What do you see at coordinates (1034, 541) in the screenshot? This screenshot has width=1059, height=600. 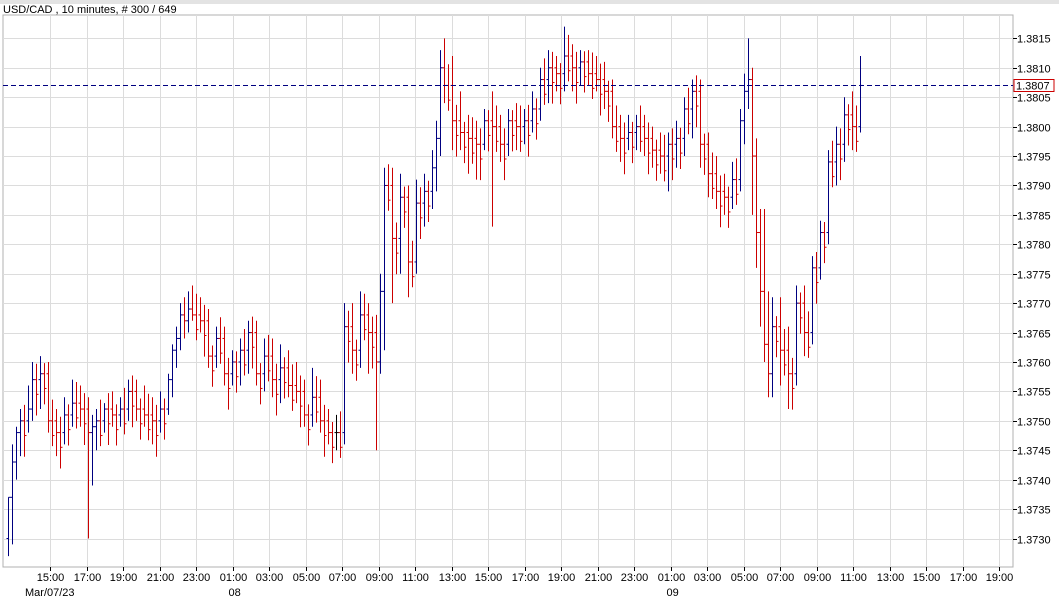 I see `y-tick-label: 1.3730` at bounding box center [1034, 541].